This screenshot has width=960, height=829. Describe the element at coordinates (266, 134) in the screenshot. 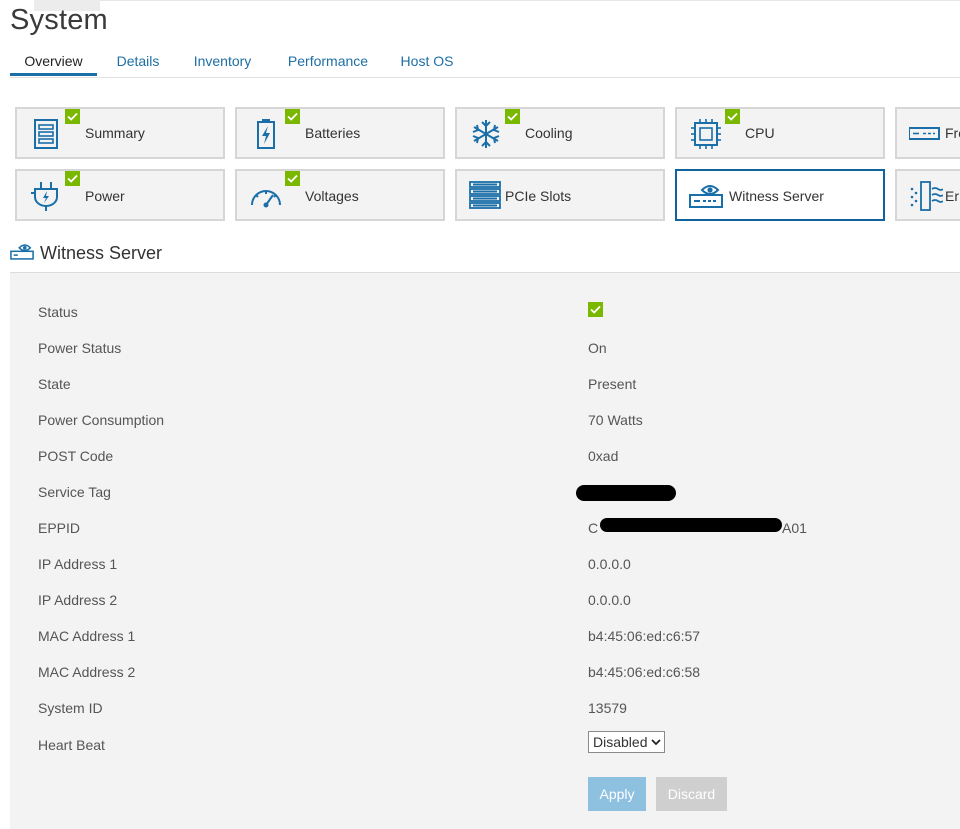

I see `battery-icon` at that location.